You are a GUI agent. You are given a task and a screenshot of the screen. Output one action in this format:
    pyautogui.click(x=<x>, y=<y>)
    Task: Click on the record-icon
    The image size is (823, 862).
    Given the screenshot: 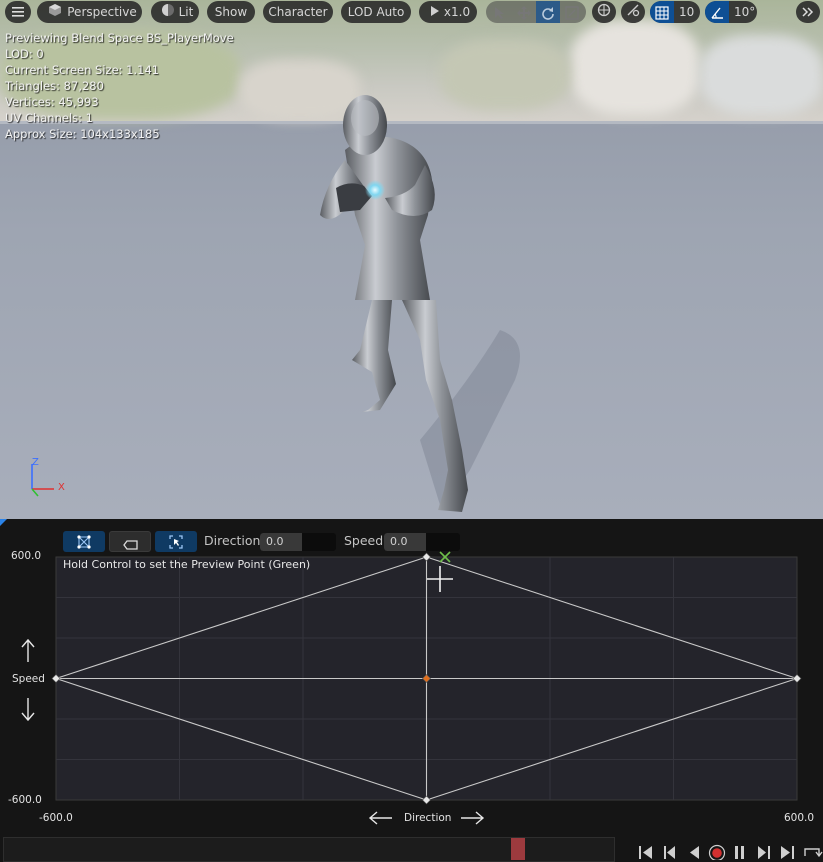 What is the action you would take?
    pyautogui.click(x=717, y=852)
    